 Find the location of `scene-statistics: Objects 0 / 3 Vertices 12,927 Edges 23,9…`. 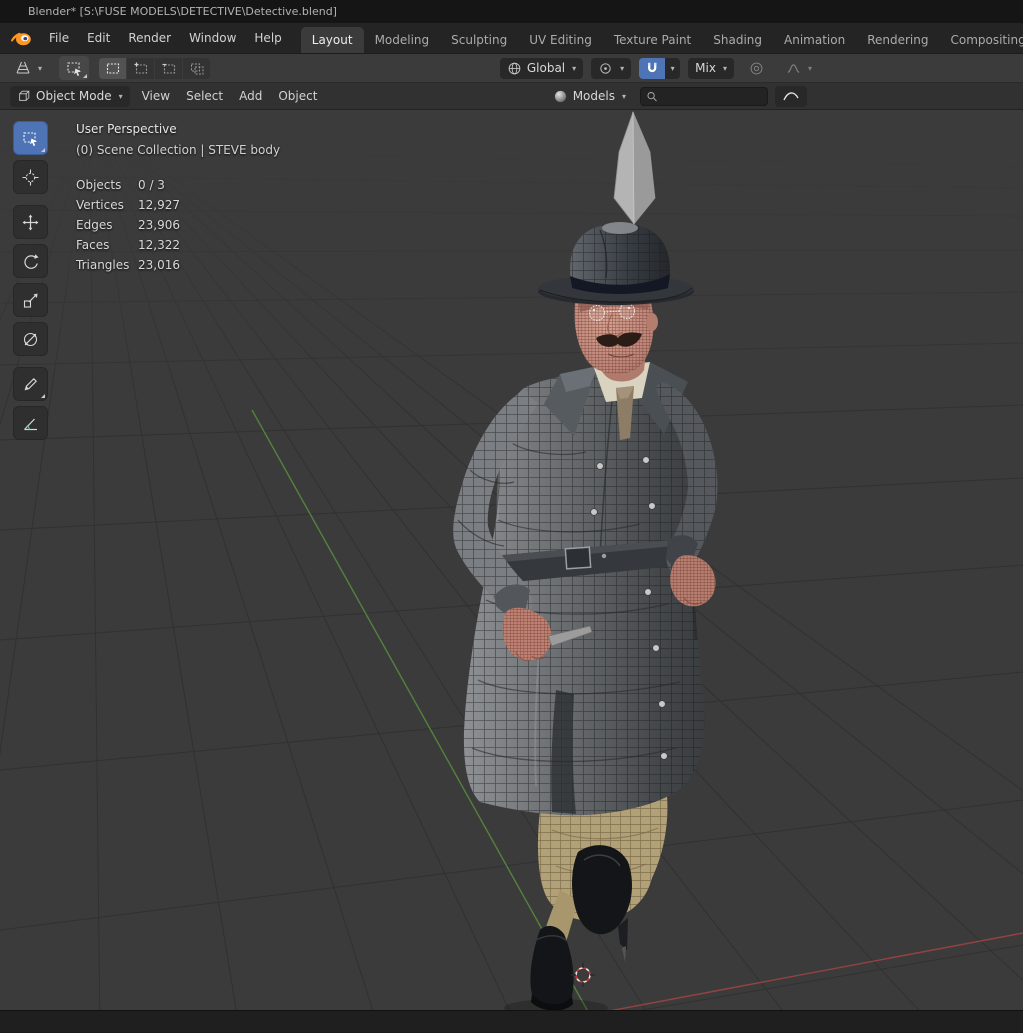

scene-statistics: Objects 0 / 3 Vertices 12,927 Edges 23,9… is located at coordinates (128, 225).